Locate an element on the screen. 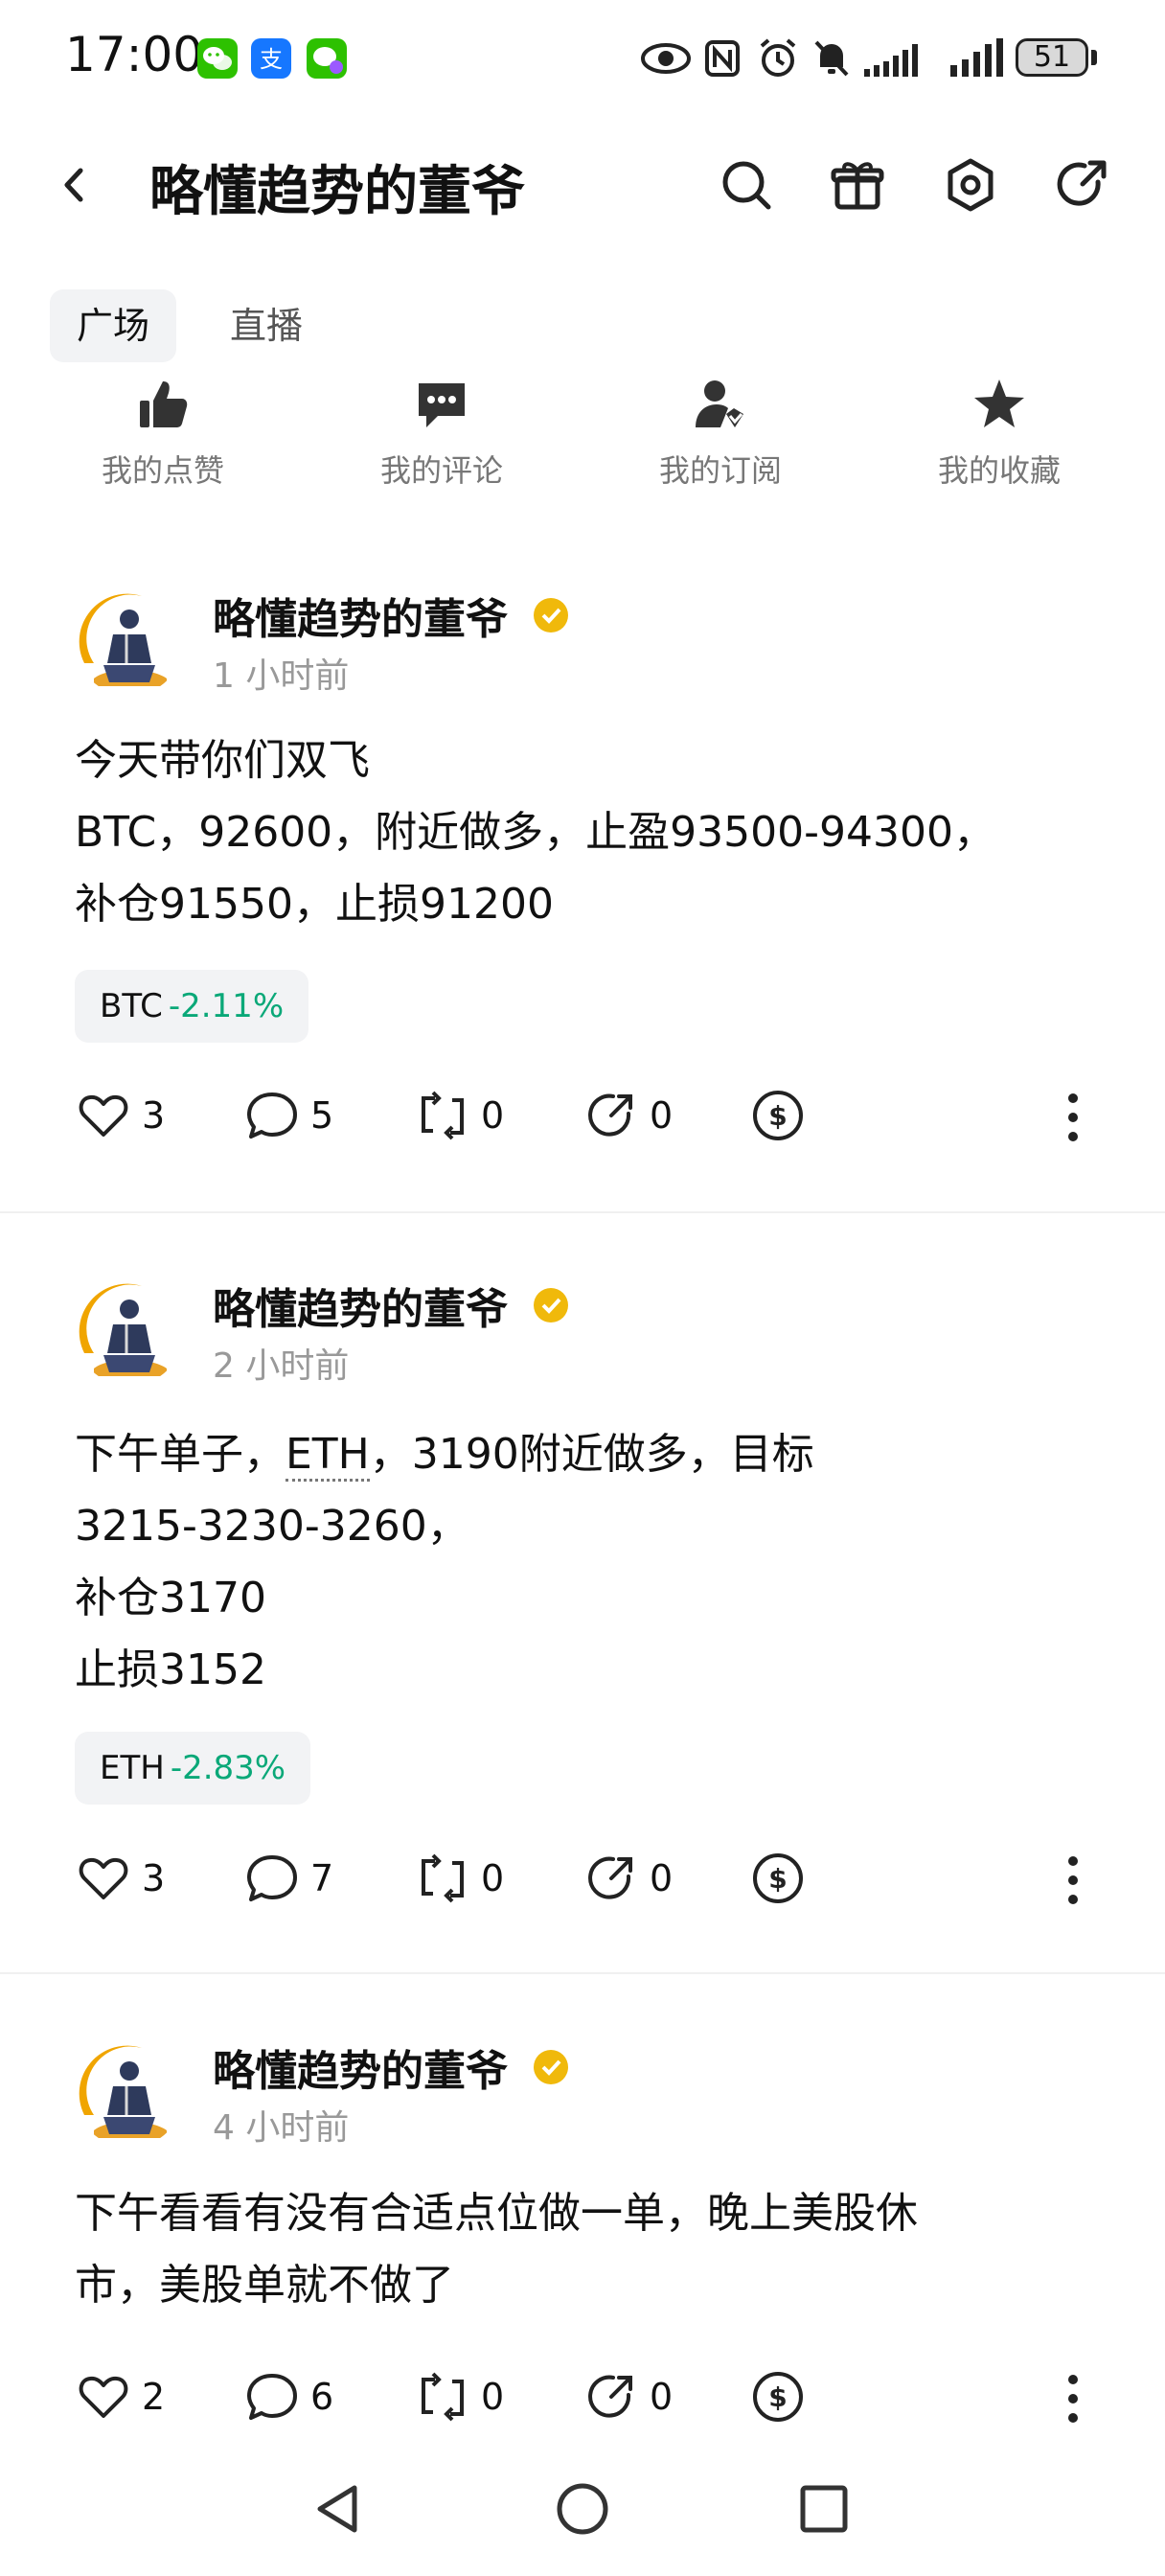 The width and height of the screenshot is (1165, 2576). coin-tag: ETH -2.83% is located at coordinates (193, 1768).